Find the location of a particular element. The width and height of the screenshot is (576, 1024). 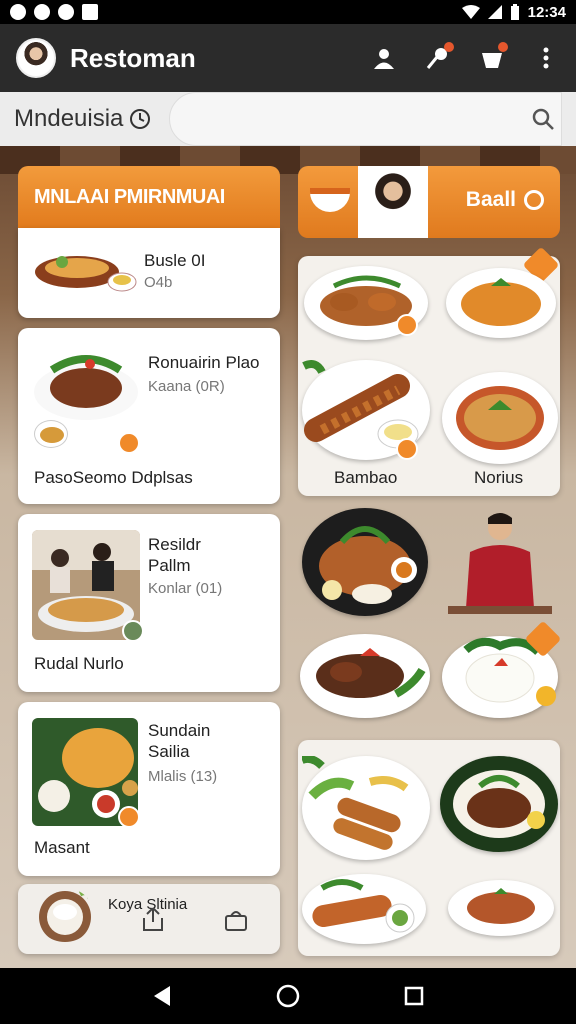

diner-photo is located at coordinates (500, 564).